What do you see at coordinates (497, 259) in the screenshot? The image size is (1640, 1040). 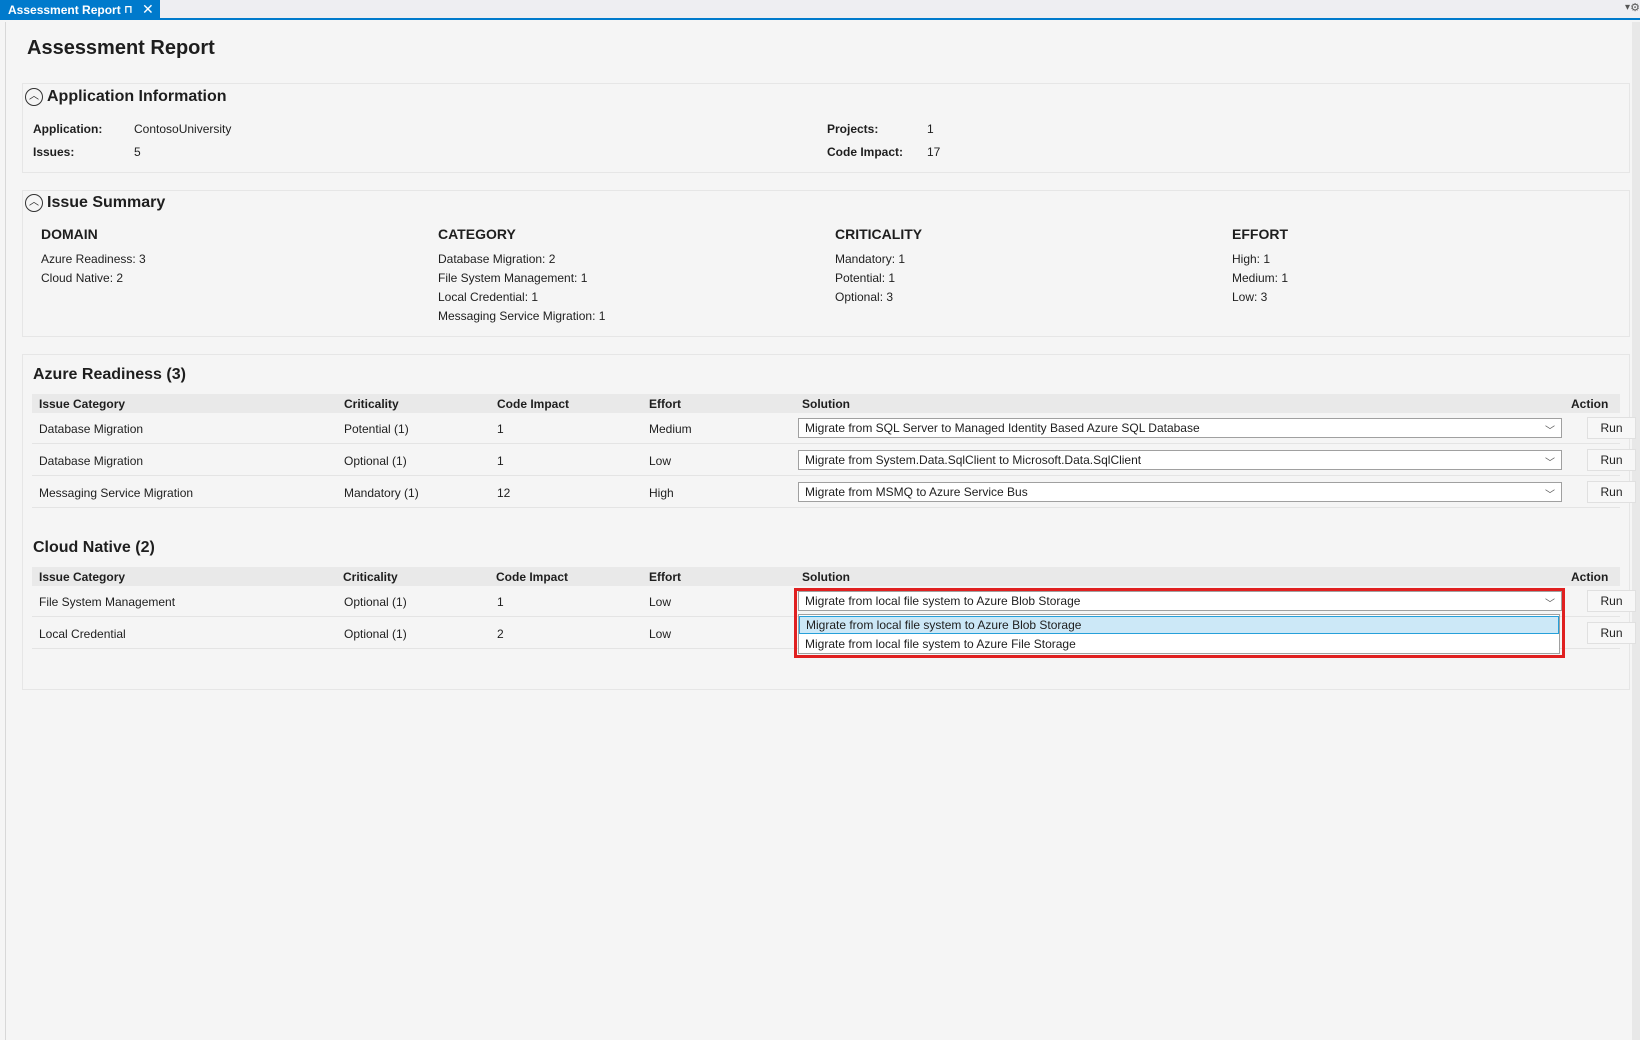 I see `summary-category-line: Database Migration: 2` at bounding box center [497, 259].